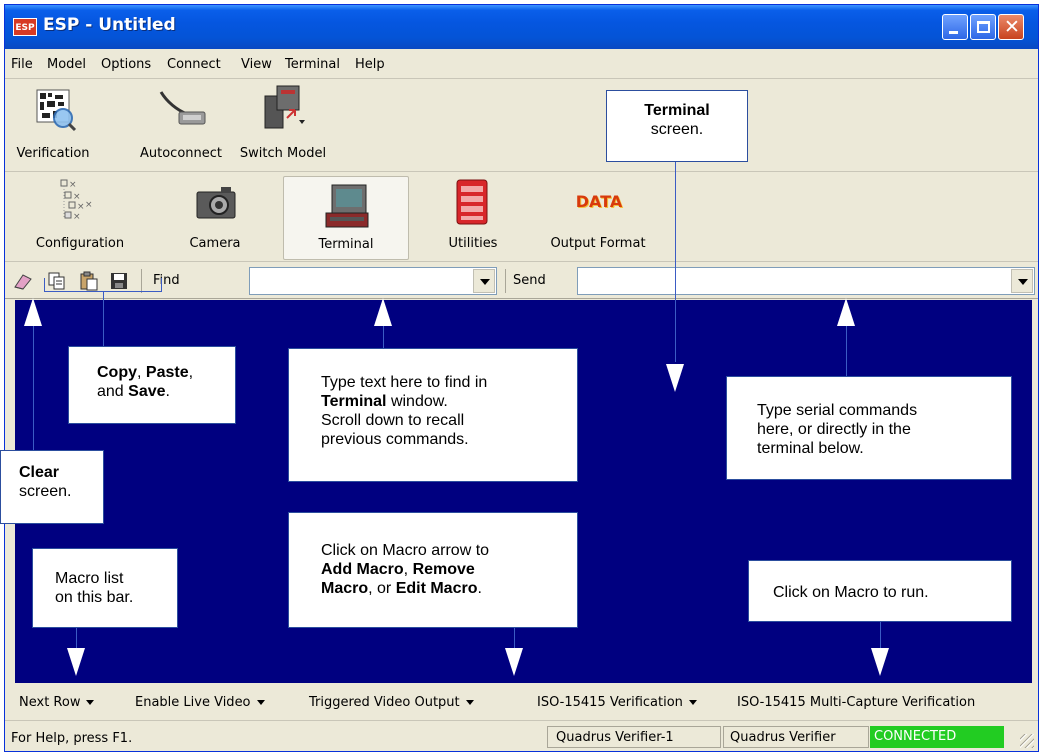  What do you see at coordinates (1011, 27) in the screenshot?
I see `close-button: ✕` at bounding box center [1011, 27].